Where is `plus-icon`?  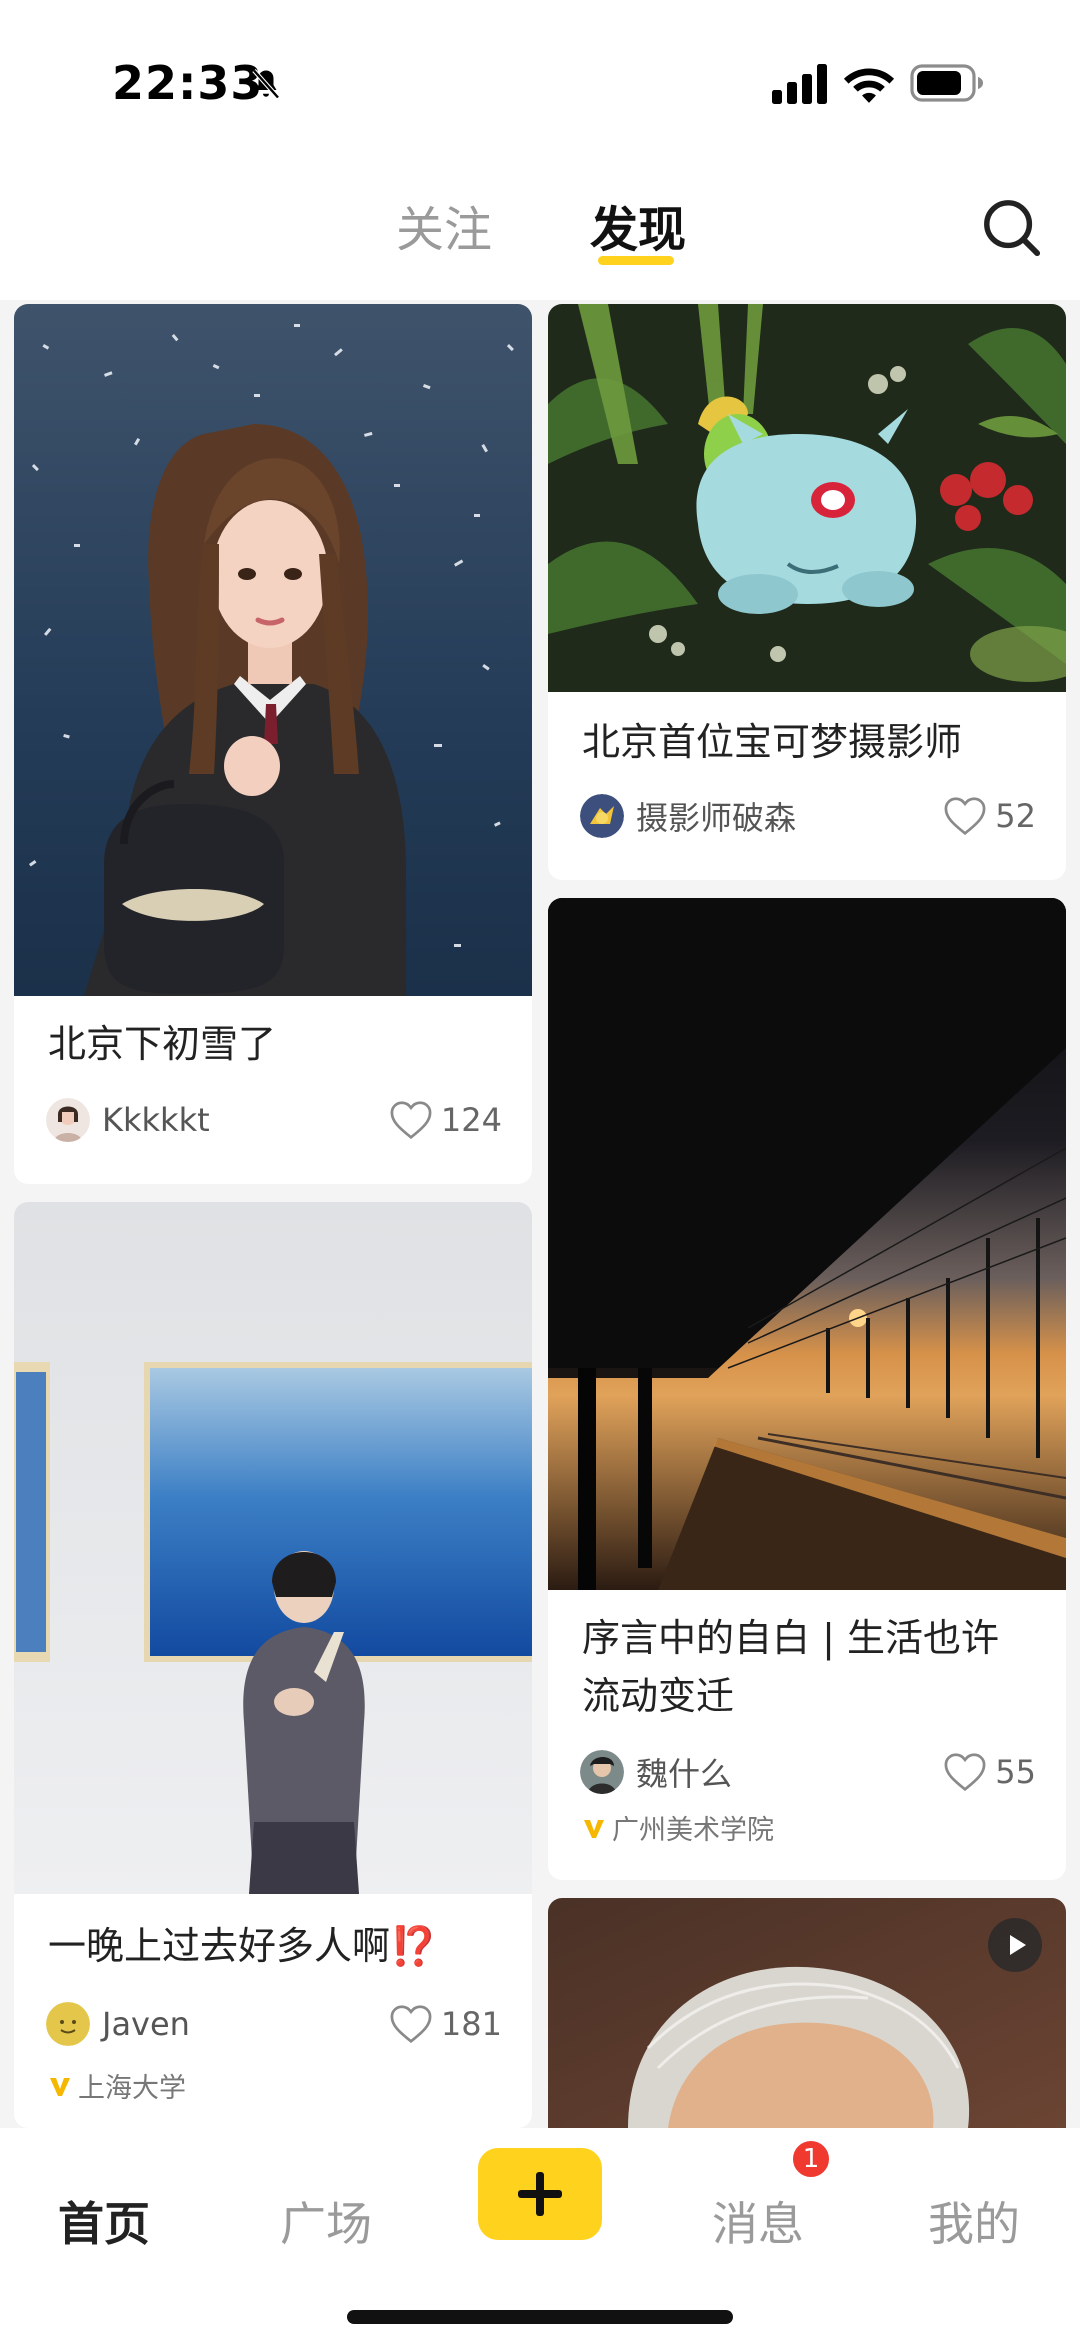
plus-icon is located at coordinates (540, 2194).